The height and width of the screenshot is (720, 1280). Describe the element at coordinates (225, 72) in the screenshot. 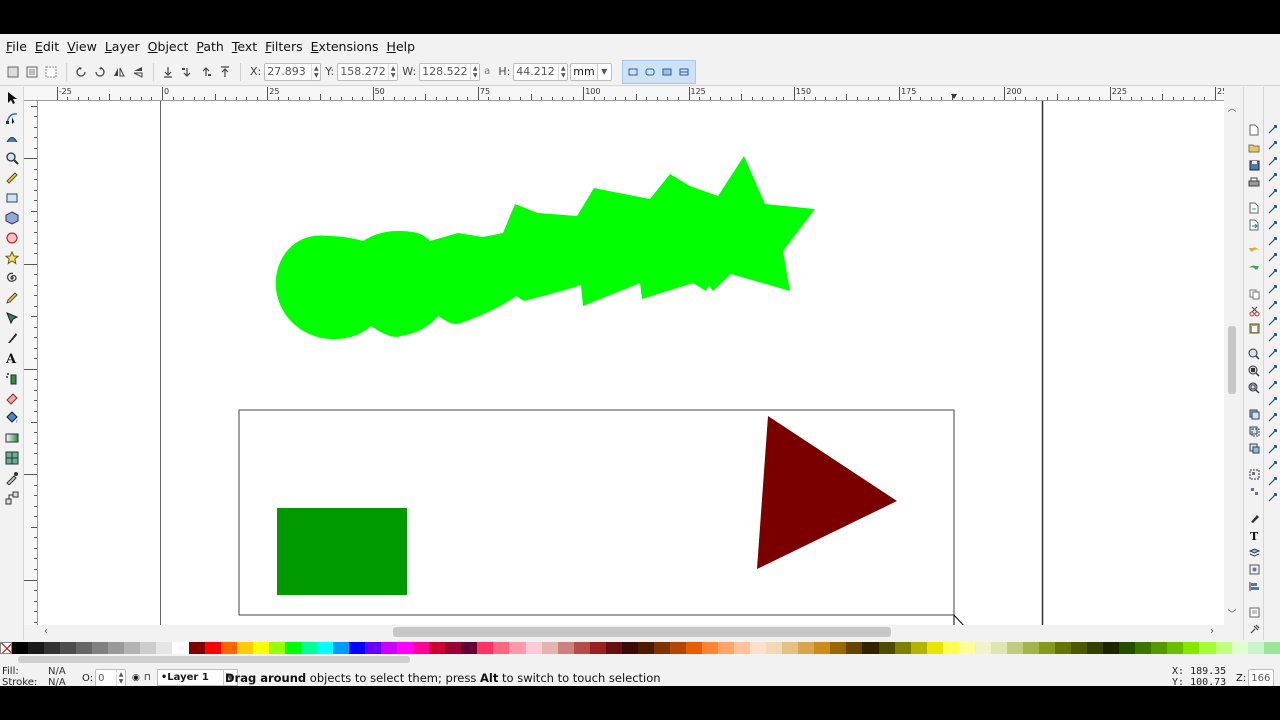

I see `raise-to-top-icon` at that location.